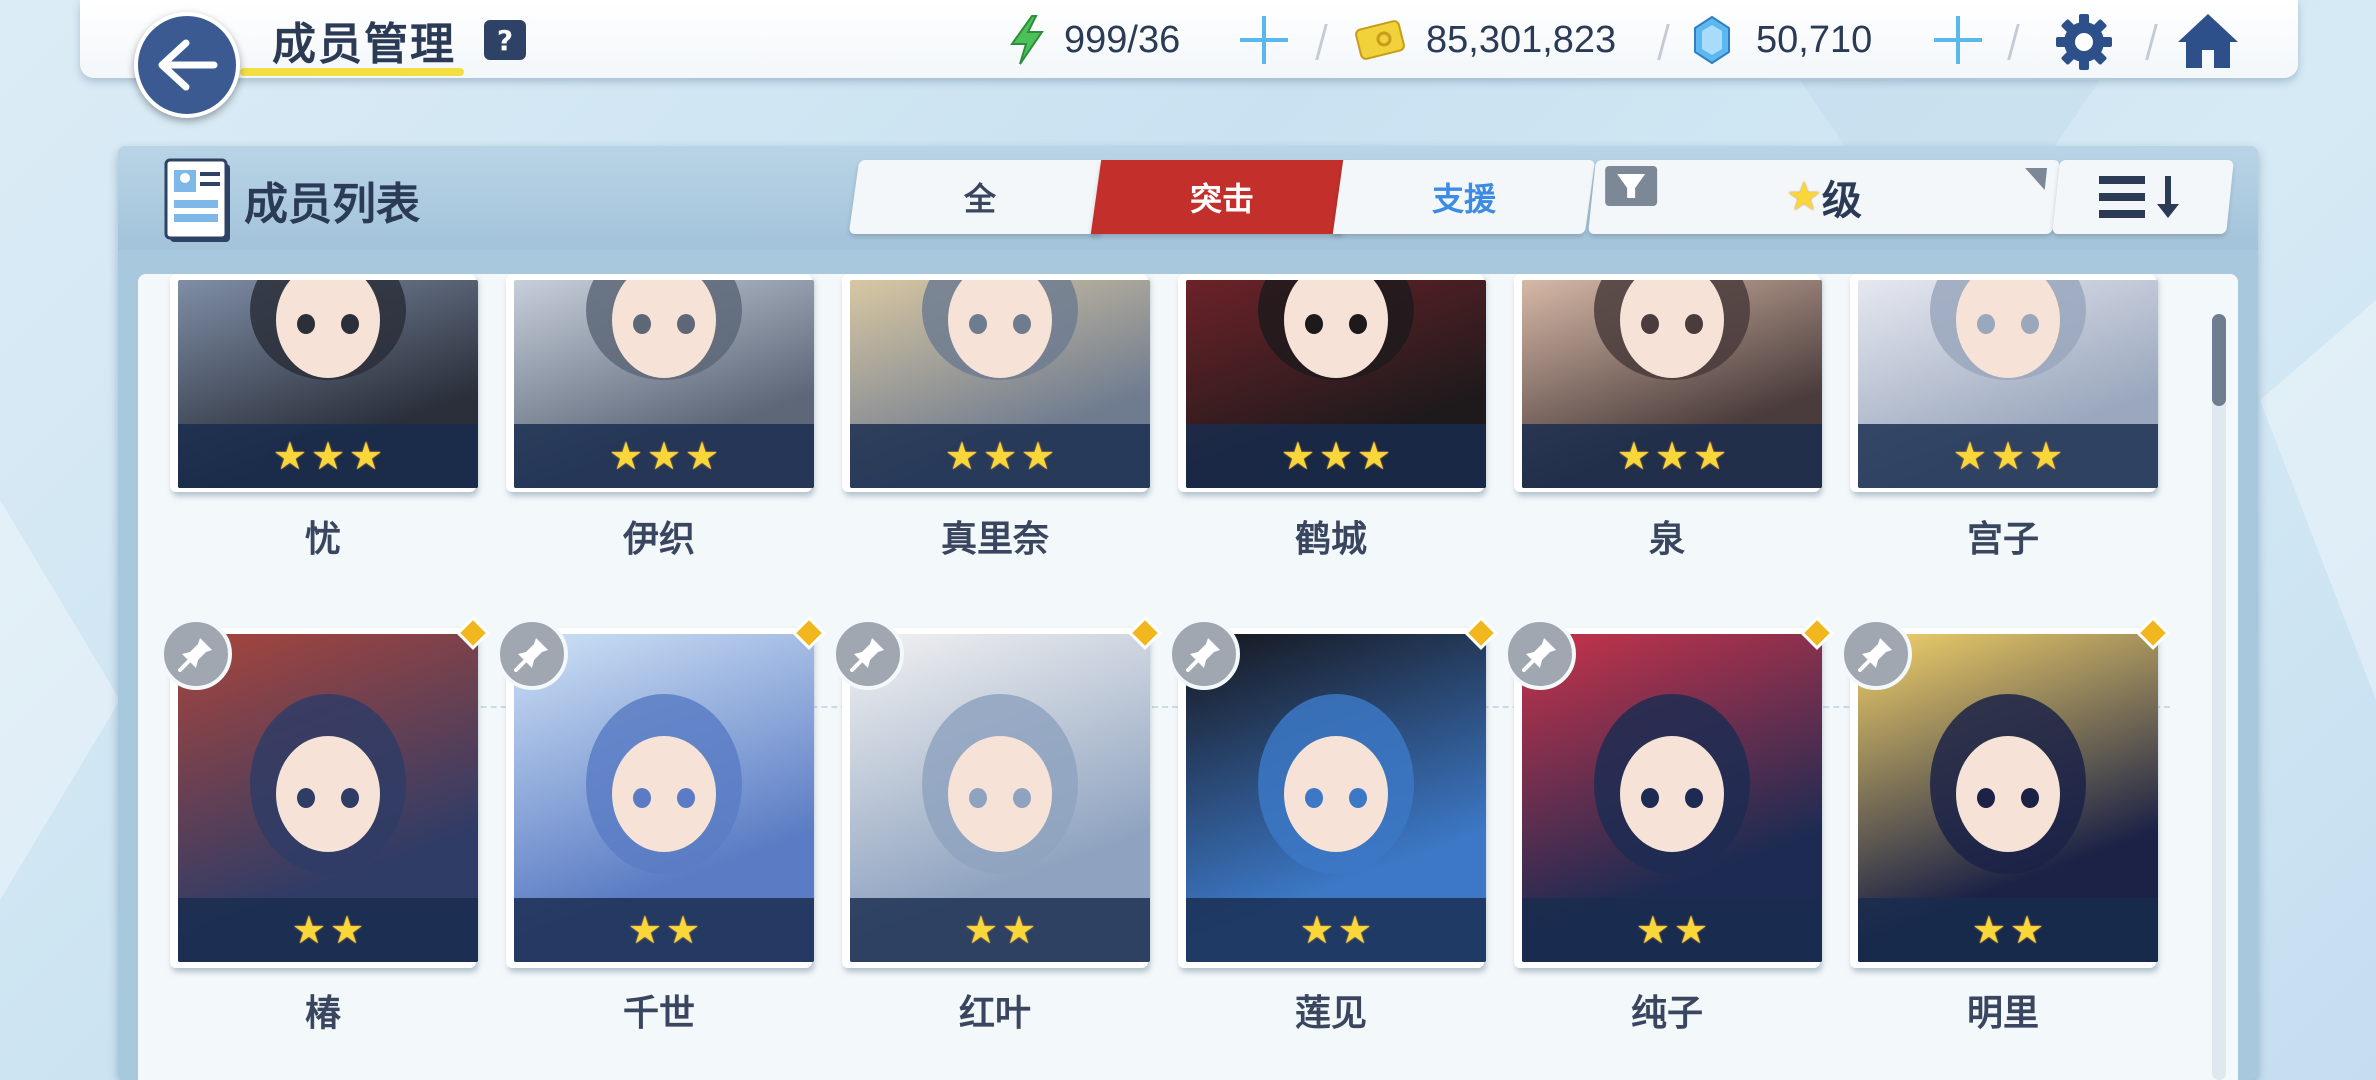 The height and width of the screenshot is (1080, 2376). Describe the element at coordinates (505, 40) in the screenshot. I see `help-button: ?` at that location.